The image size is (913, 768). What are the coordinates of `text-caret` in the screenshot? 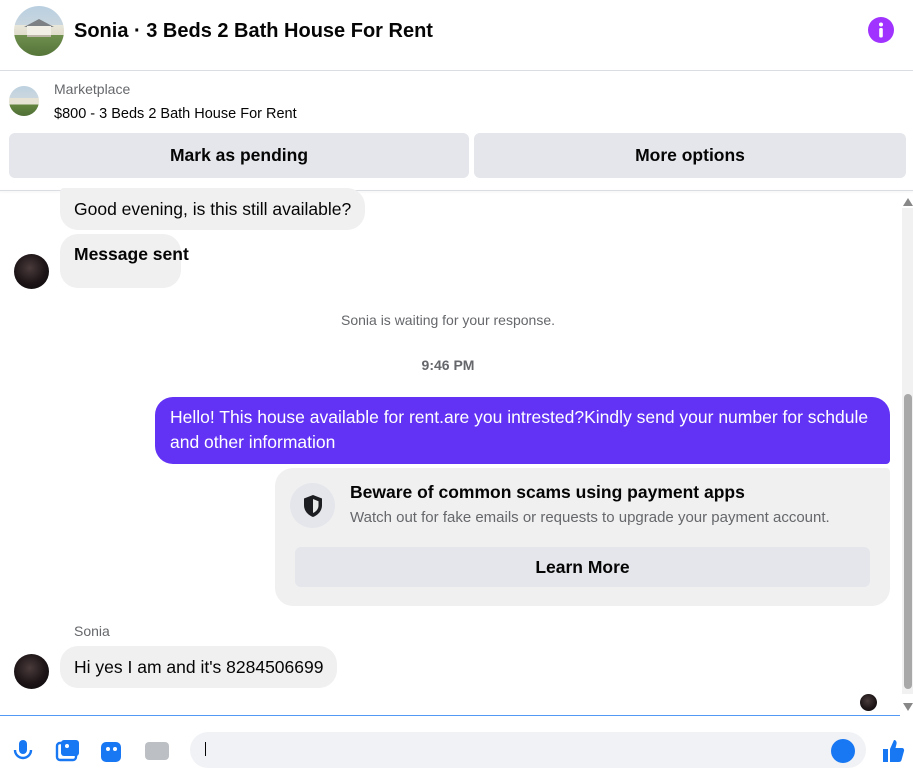 It's located at (205, 749).